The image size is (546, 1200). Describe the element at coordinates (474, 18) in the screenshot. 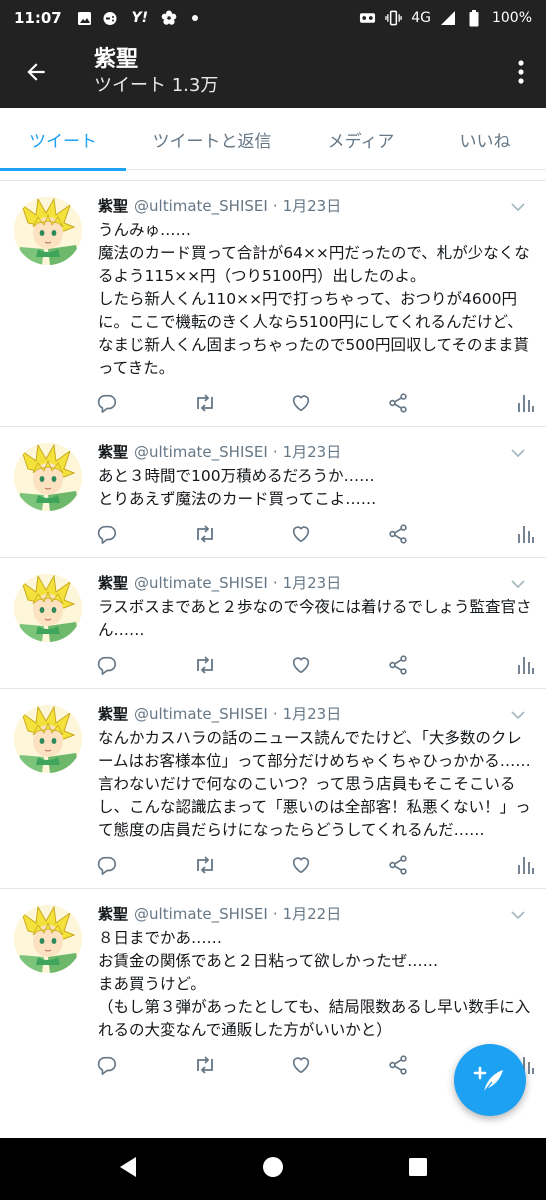

I see `battery-icon` at that location.